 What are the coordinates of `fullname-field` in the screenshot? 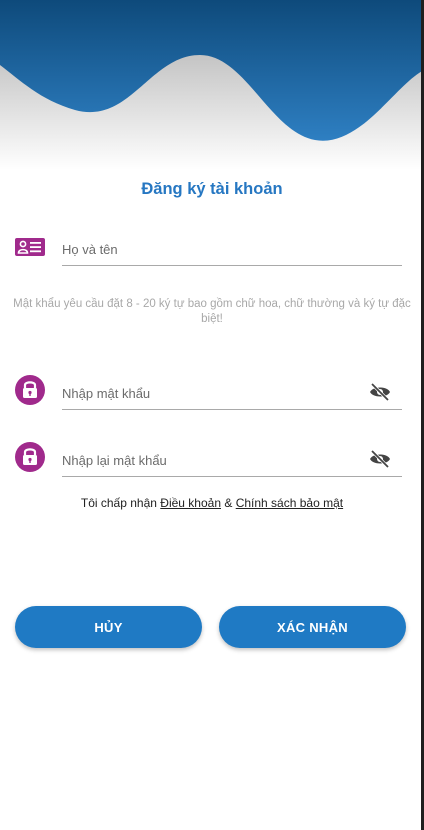 It's located at (212, 258).